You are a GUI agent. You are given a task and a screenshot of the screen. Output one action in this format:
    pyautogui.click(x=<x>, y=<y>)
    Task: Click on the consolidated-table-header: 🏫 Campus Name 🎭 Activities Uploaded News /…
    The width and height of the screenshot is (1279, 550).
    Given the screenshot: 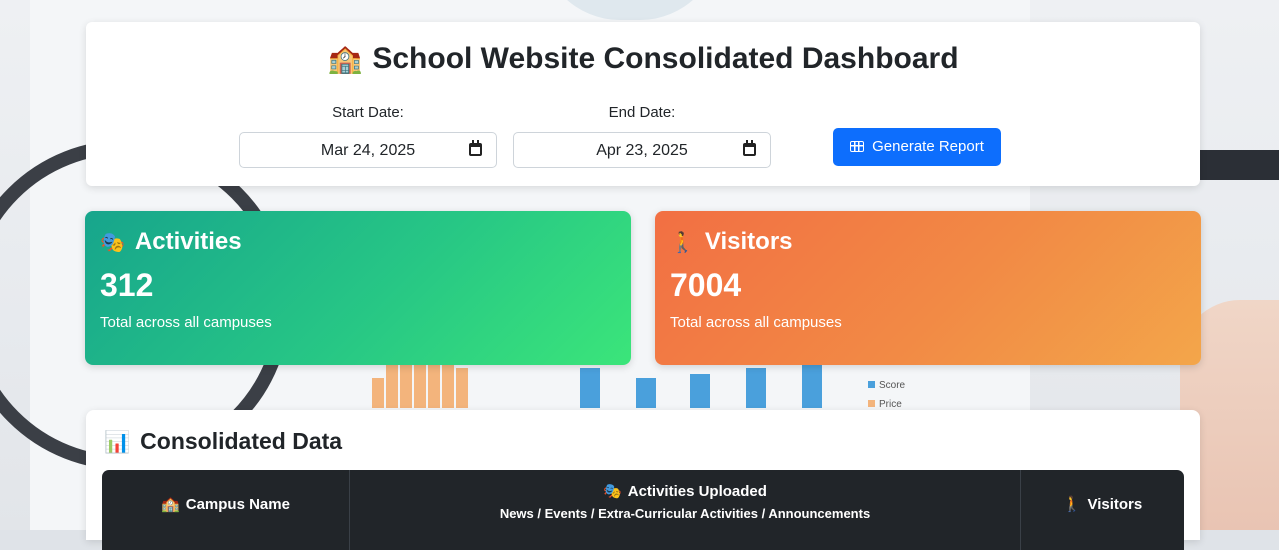 What is the action you would take?
    pyautogui.click(x=643, y=510)
    